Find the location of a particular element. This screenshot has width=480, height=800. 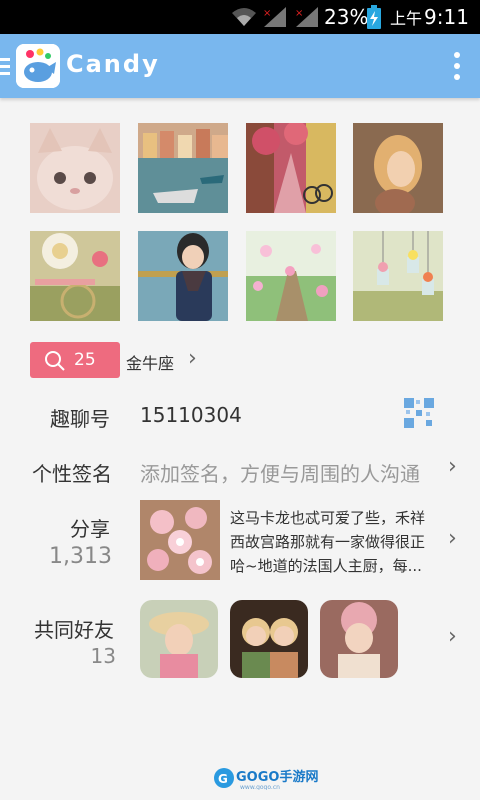

signal-icon: × is located at coordinates (274, 17).